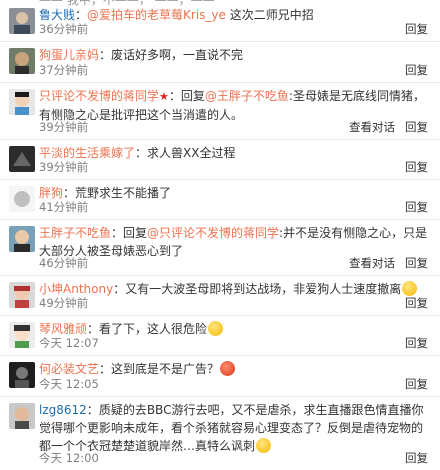  I want to click on comment-text: 鲁大贱：@爱拍车的老草莓Kris_ye 这次二师兄中招, so click(233, 15).